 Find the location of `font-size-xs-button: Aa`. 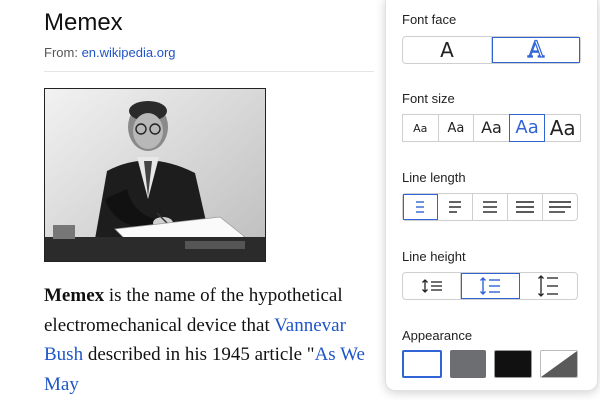

font-size-xs-button: Aa is located at coordinates (420, 128).